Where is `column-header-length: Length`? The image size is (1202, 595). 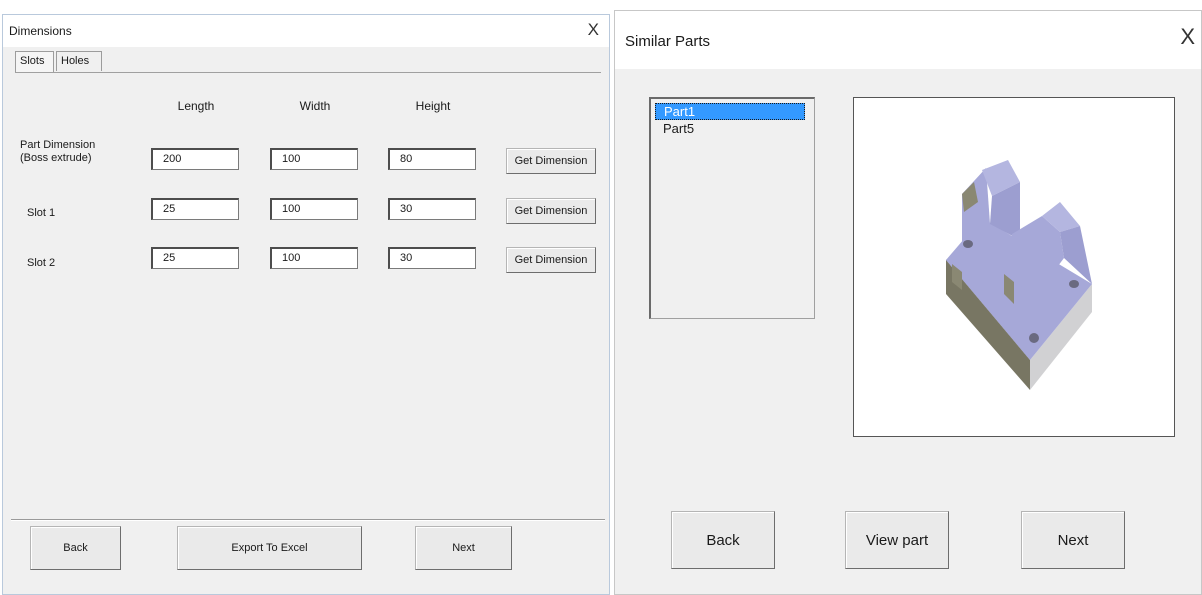
column-header-length: Length is located at coordinates (196, 106).